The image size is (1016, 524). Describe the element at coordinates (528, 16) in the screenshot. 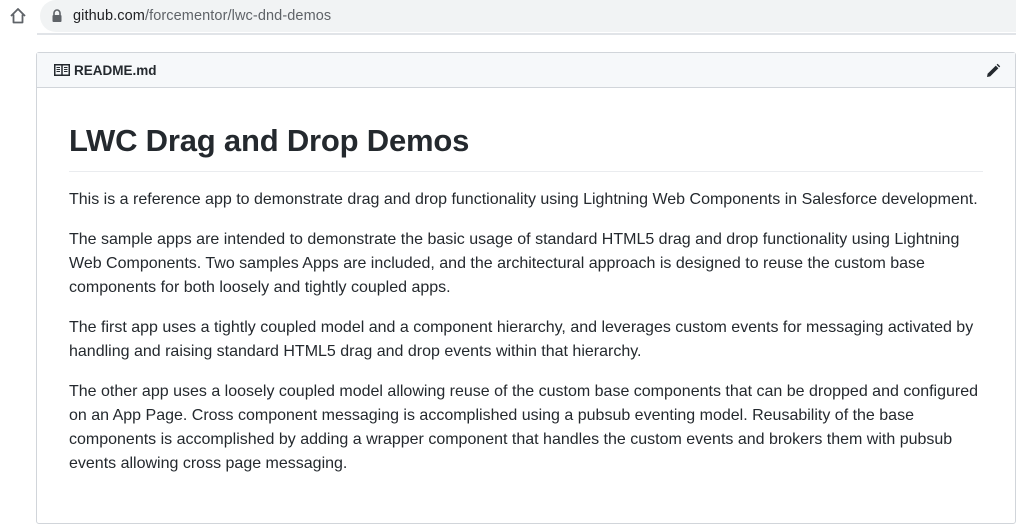

I see `address-bar: github.com/forcementor/lwc-dnd-demos` at that location.